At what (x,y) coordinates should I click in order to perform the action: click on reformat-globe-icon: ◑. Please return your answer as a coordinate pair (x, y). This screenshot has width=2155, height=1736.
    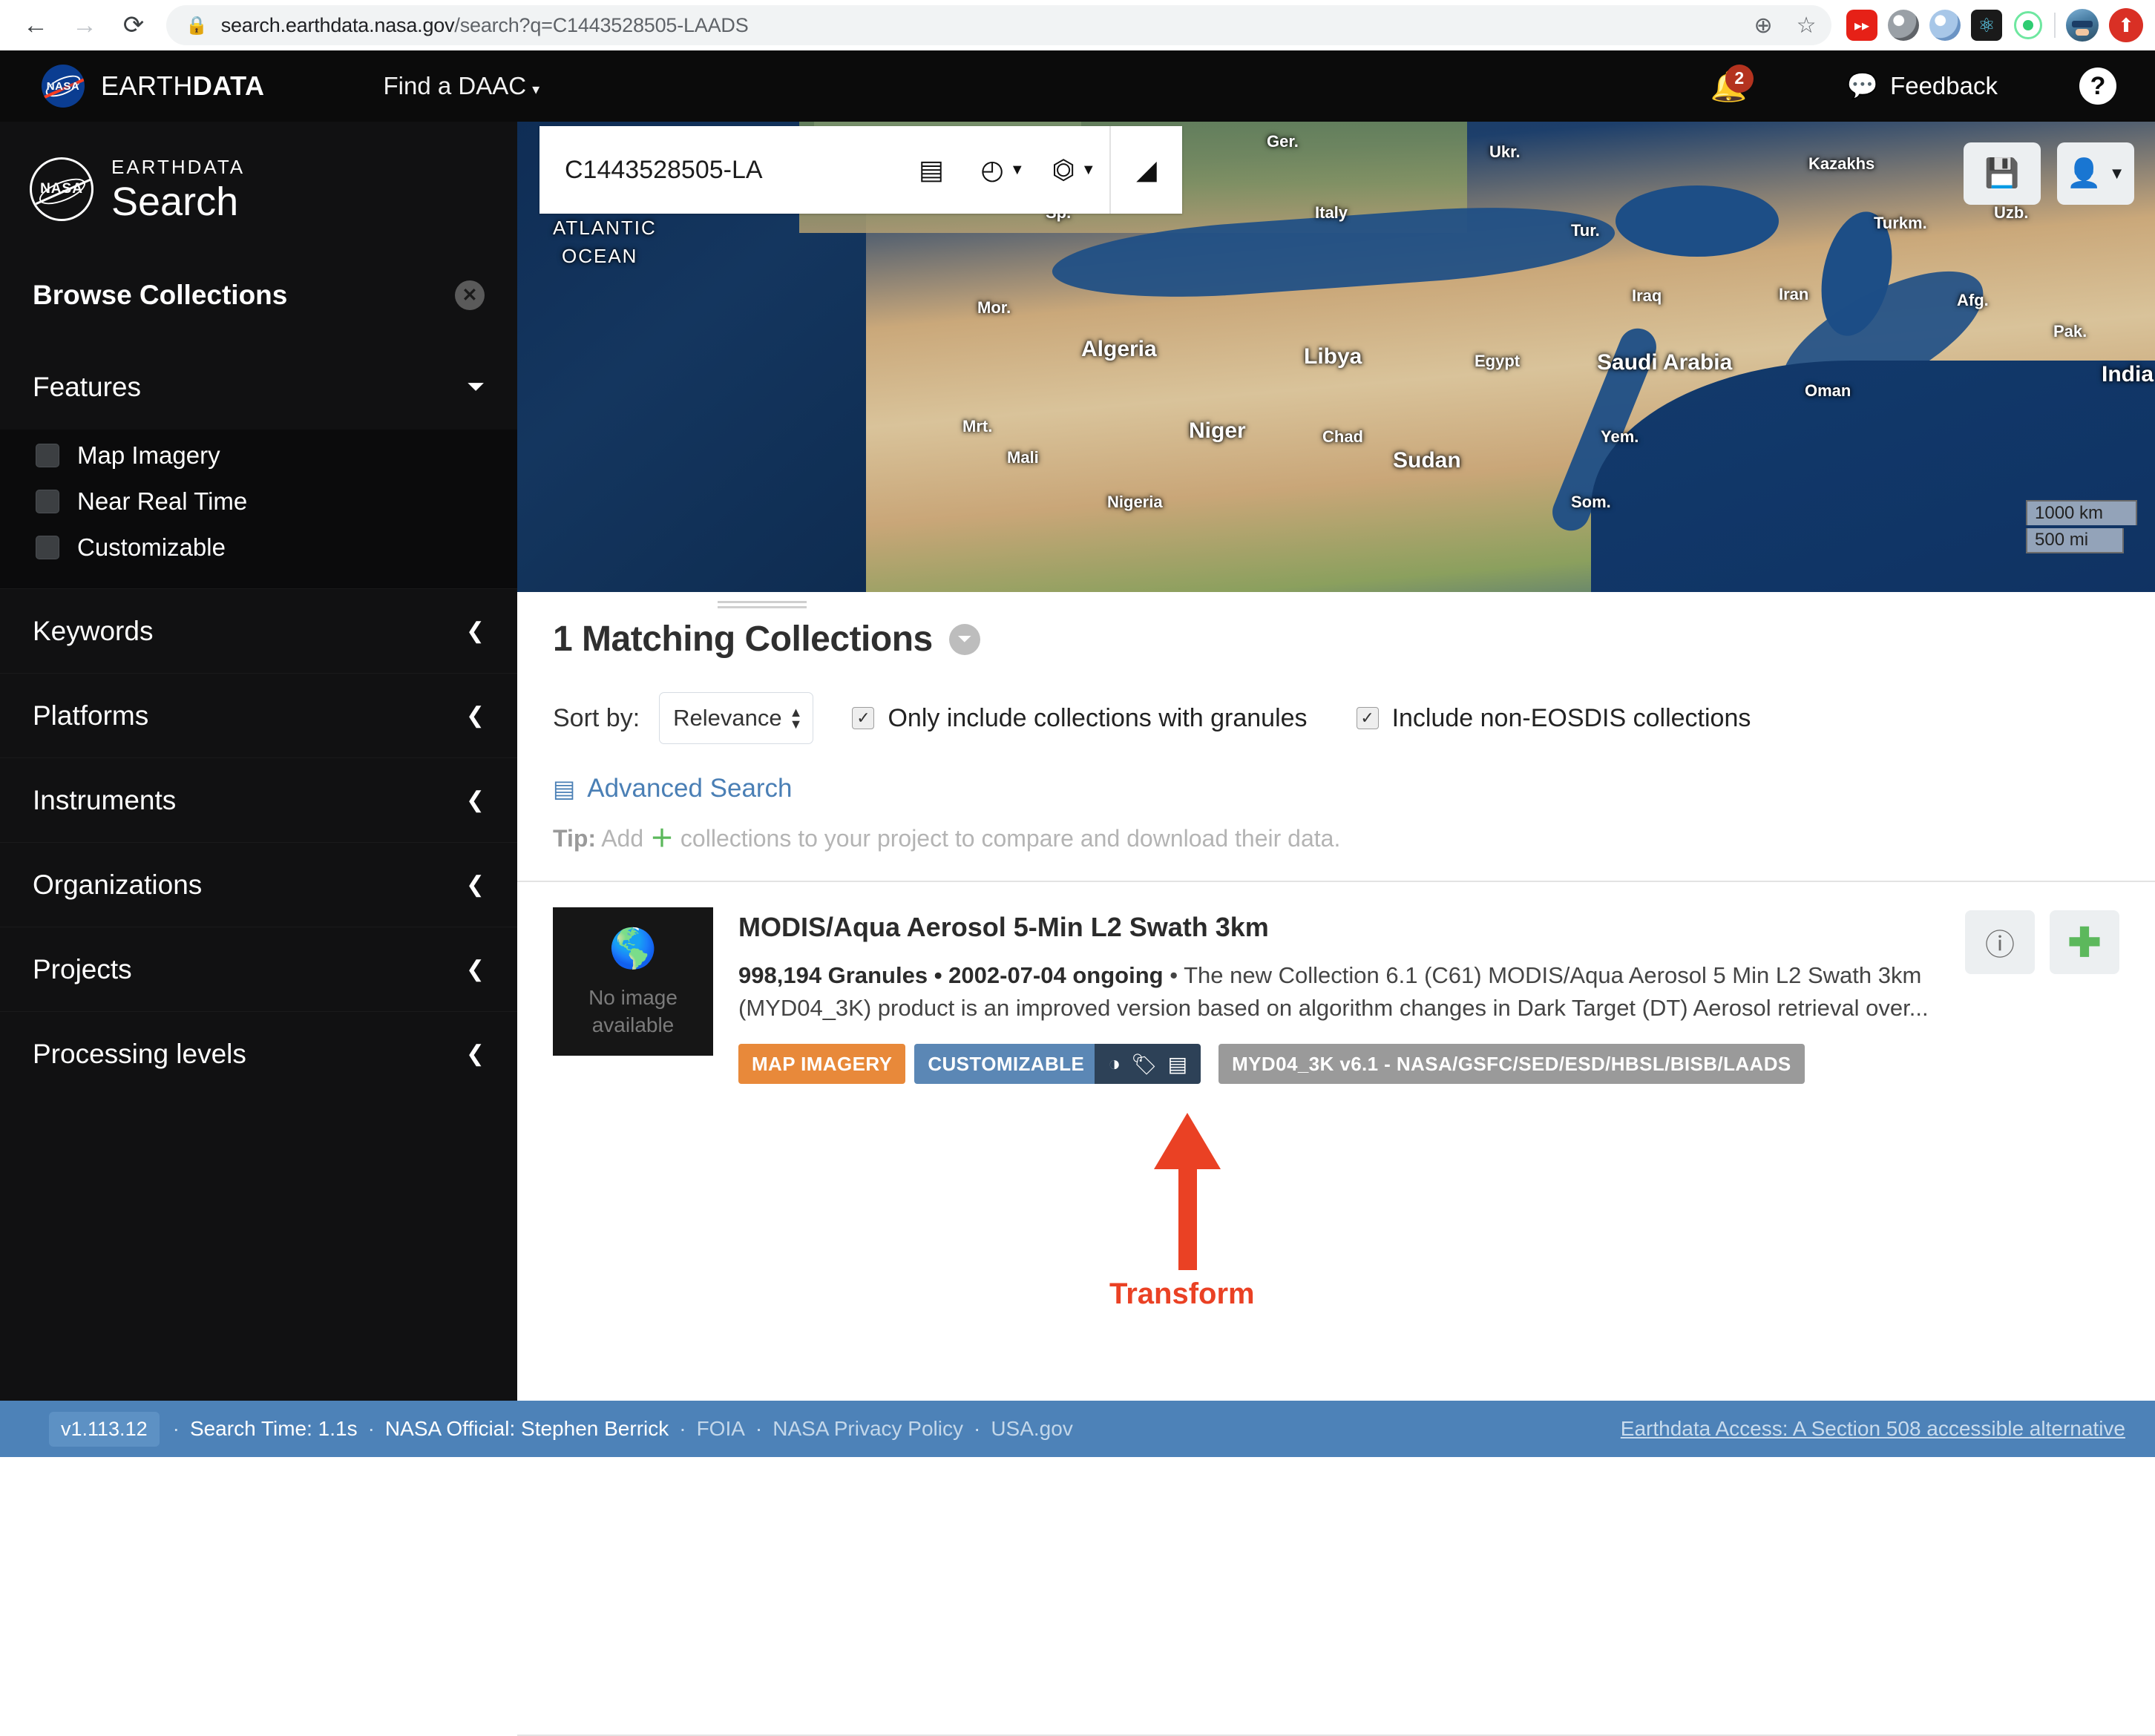
    Looking at the image, I should click on (1114, 1064).